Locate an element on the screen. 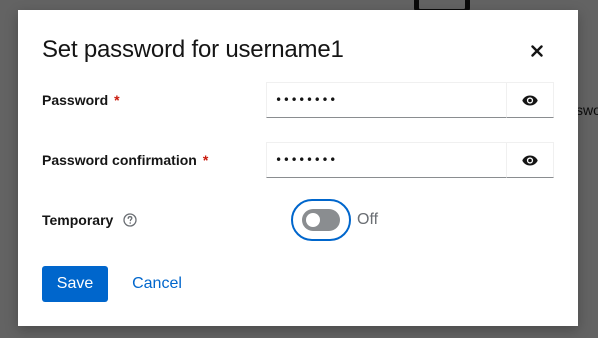 This screenshot has width=598, height=338. modal-title: Set password for username1 is located at coordinates (193, 49).